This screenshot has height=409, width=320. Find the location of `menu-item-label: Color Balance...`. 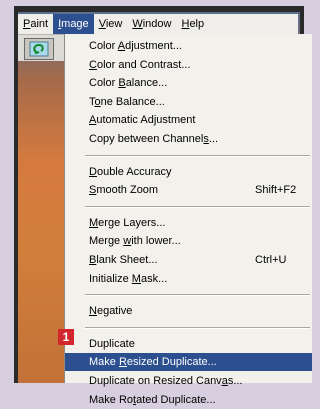

menu-item-label: Color Balance... is located at coordinates (128, 83).